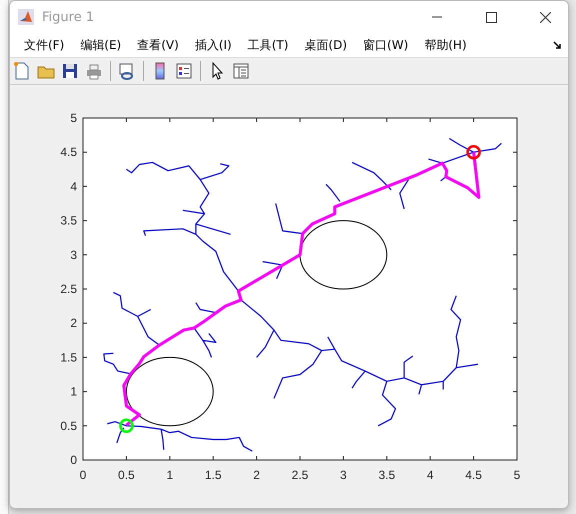  What do you see at coordinates (241, 71) in the screenshot?
I see `property-inspector-icon` at bounding box center [241, 71].